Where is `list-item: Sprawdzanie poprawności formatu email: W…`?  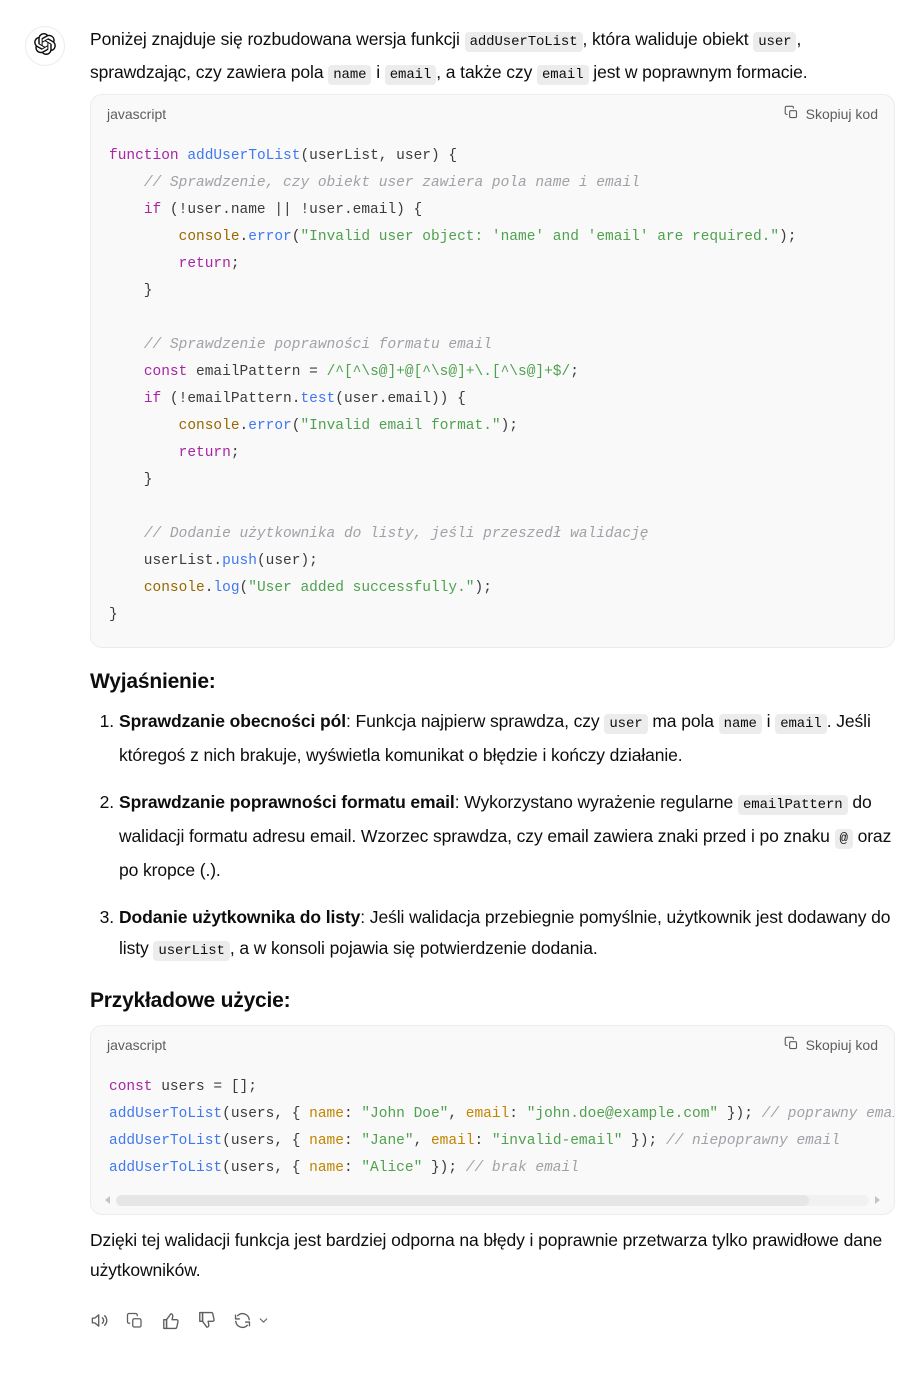
list-item: Sprawdzanie poprawności formatu email: W… is located at coordinates (492, 836).